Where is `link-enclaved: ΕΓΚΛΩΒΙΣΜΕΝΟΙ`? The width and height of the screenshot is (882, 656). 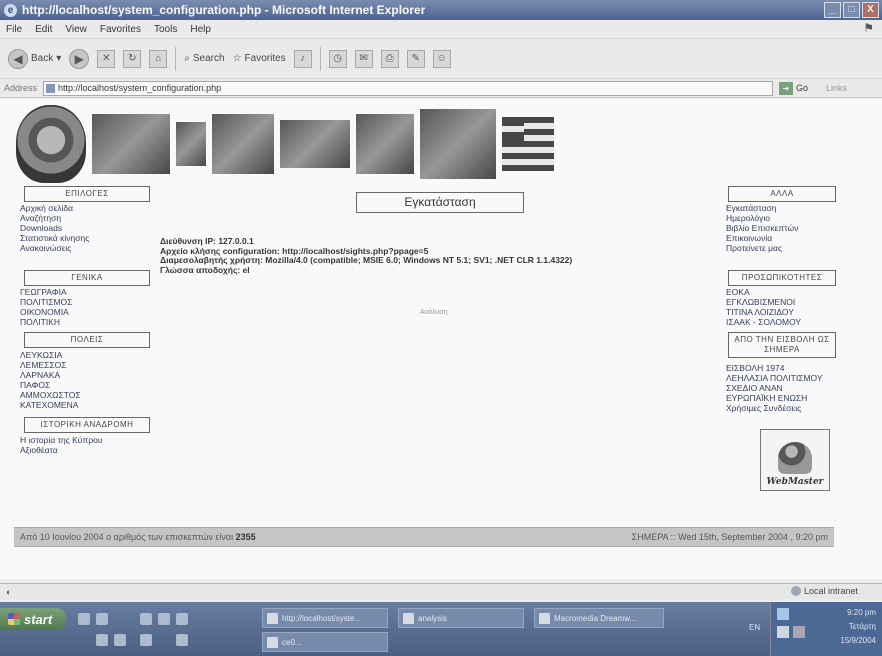 link-enclaved: ΕΓΚΛΩΒΙΣΜΕΝΟΙ is located at coordinates (763, 302).